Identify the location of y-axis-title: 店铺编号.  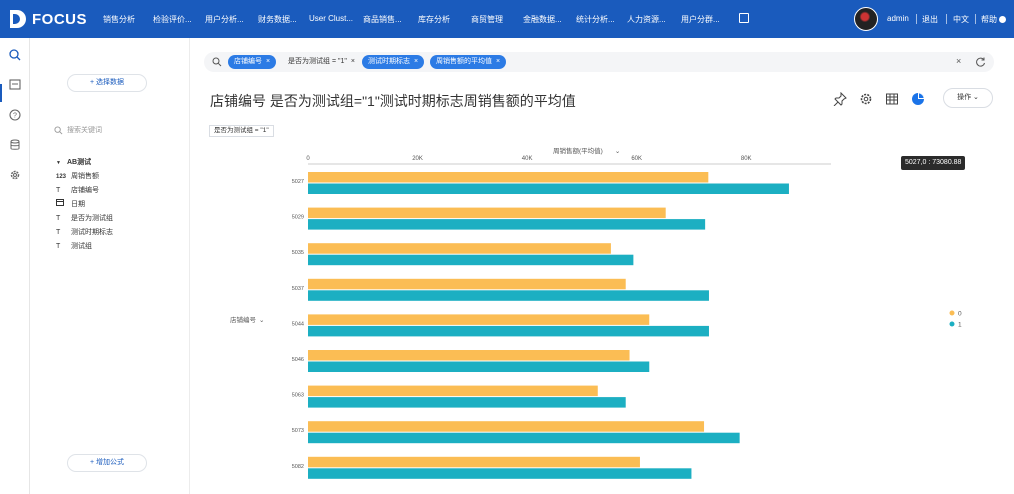
(243, 319).